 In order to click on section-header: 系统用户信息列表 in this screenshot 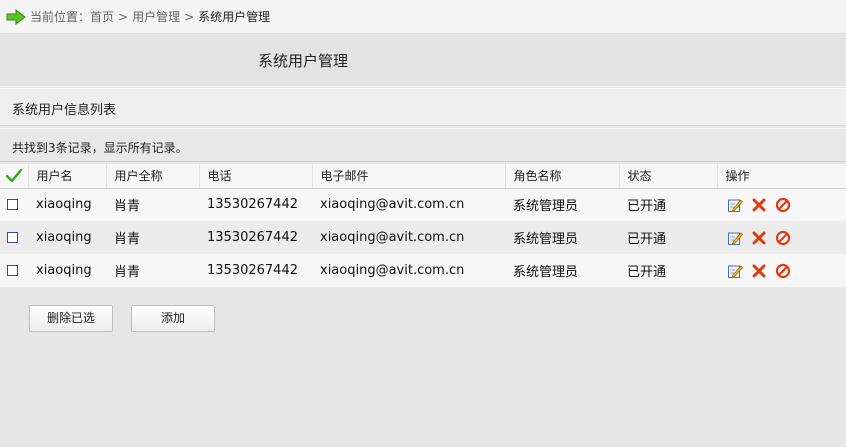, I will do `click(423, 107)`.